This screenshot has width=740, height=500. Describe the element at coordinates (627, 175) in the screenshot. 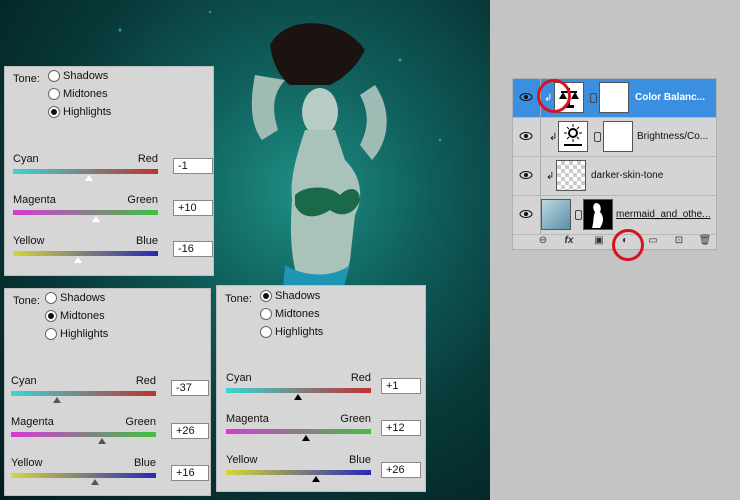

I see `layer-name: darker-skin-tone` at that location.